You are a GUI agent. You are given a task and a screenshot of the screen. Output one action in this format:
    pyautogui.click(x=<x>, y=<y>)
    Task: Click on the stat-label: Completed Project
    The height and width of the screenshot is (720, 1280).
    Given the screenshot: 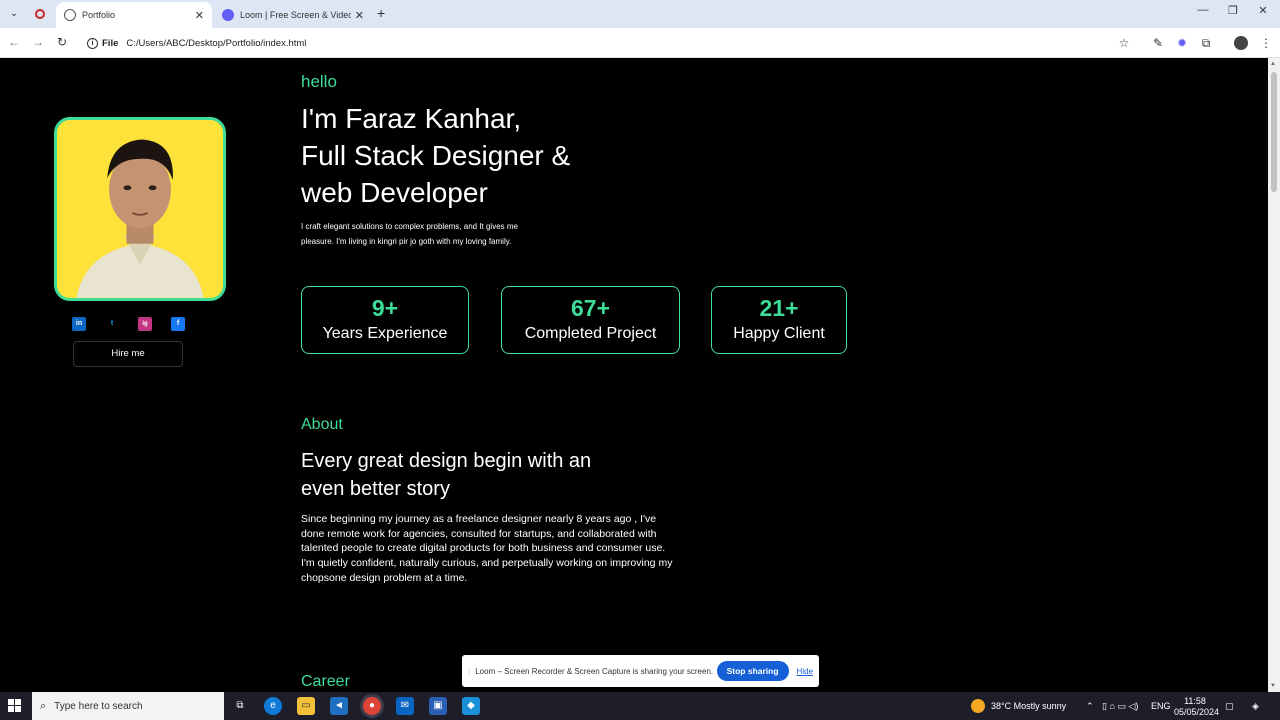 What is the action you would take?
    pyautogui.click(x=590, y=333)
    